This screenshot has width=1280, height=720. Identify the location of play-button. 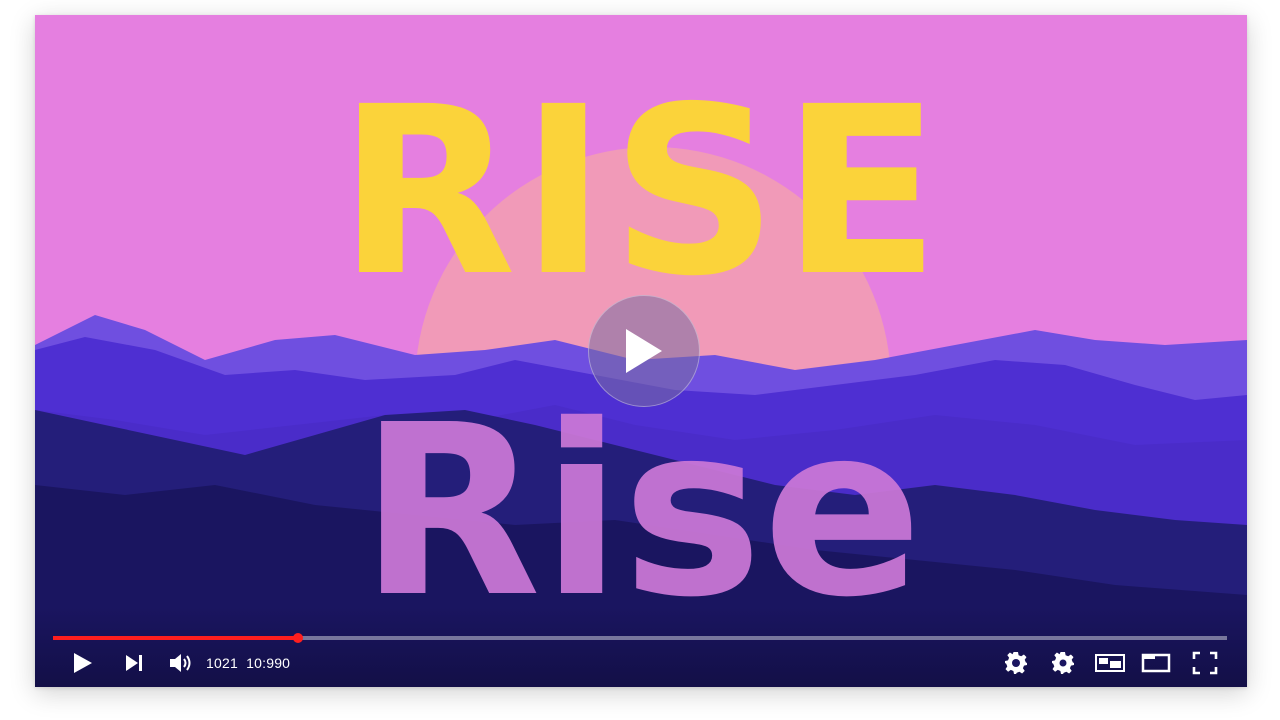
(82, 663).